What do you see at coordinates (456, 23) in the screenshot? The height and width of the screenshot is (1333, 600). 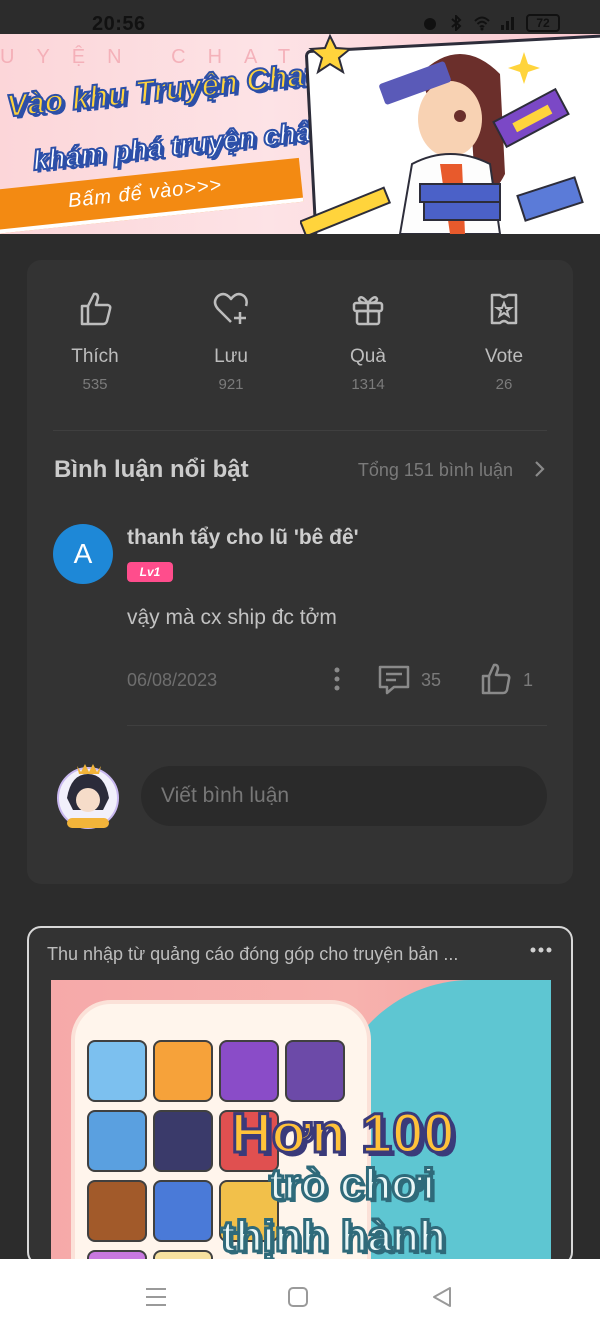 I see `bluetooth-icon` at bounding box center [456, 23].